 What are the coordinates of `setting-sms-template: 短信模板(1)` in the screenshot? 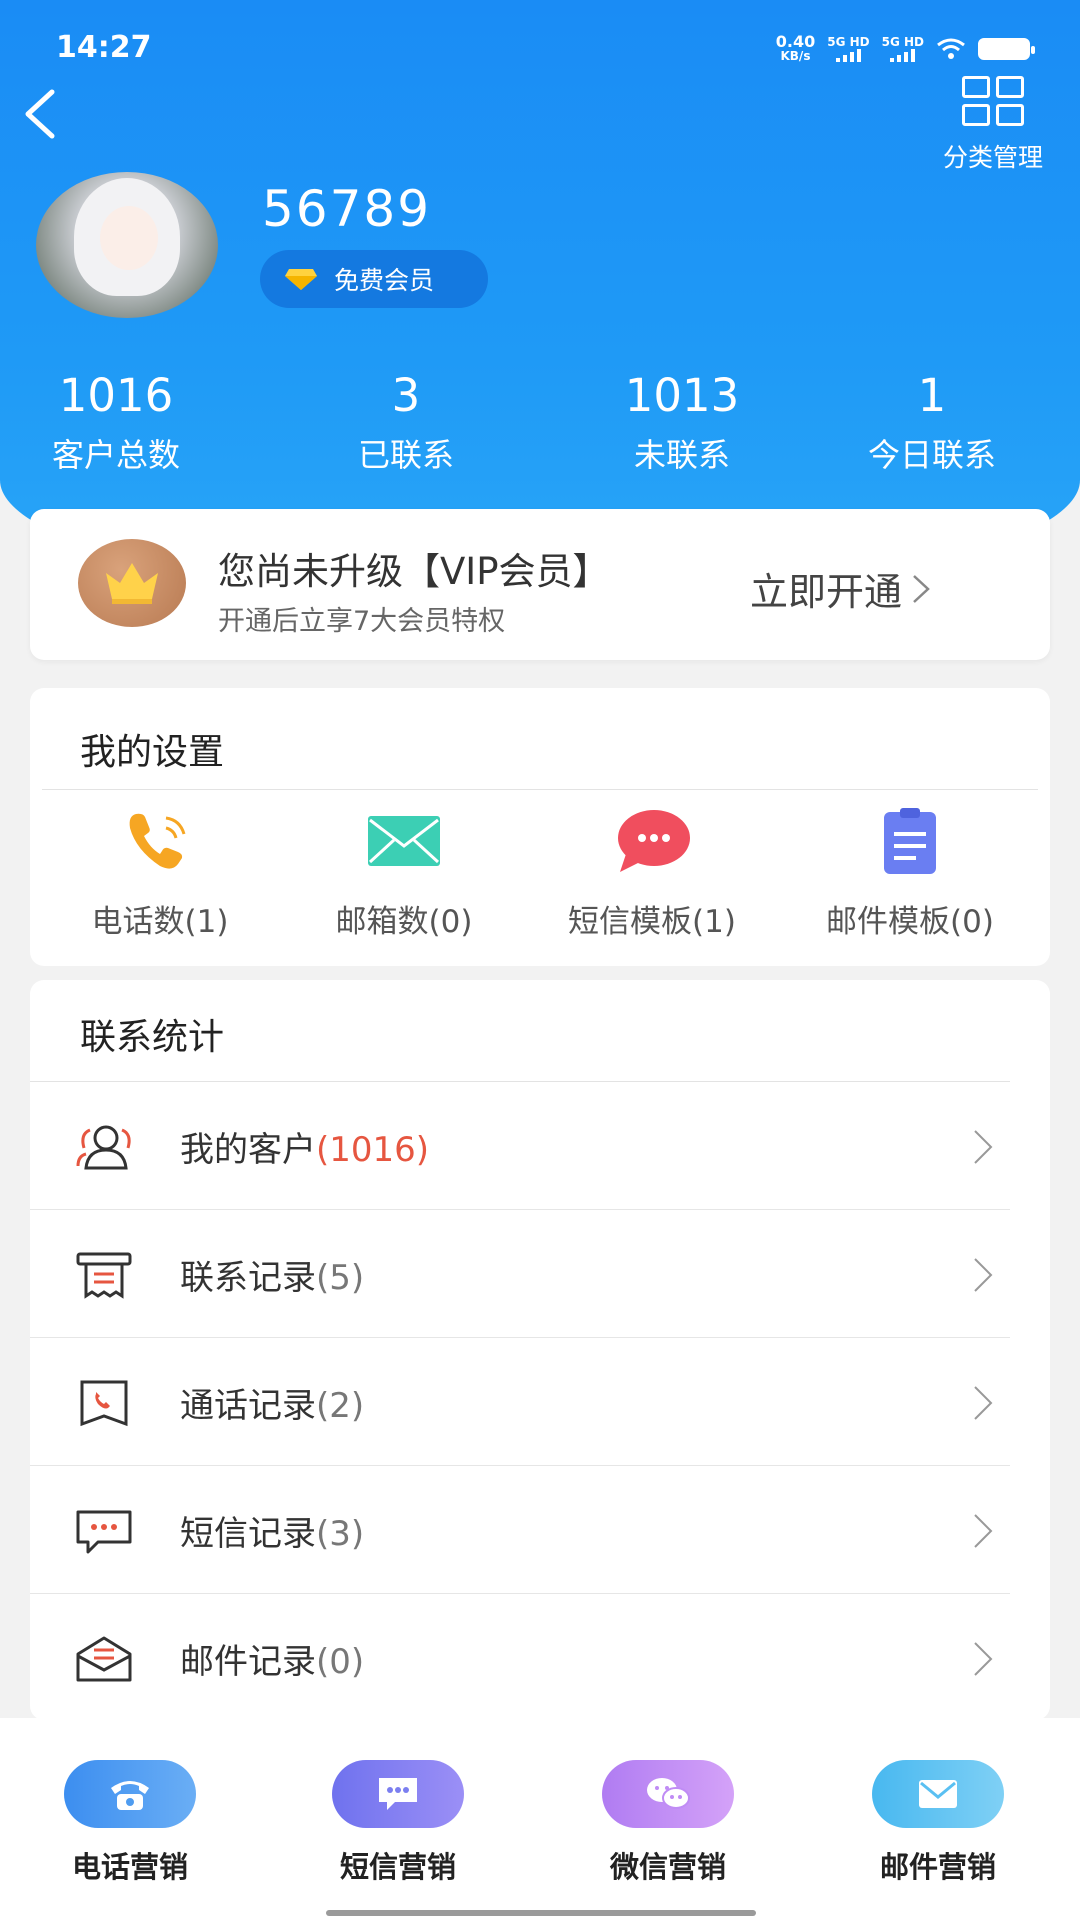 It's located at (652, 873).